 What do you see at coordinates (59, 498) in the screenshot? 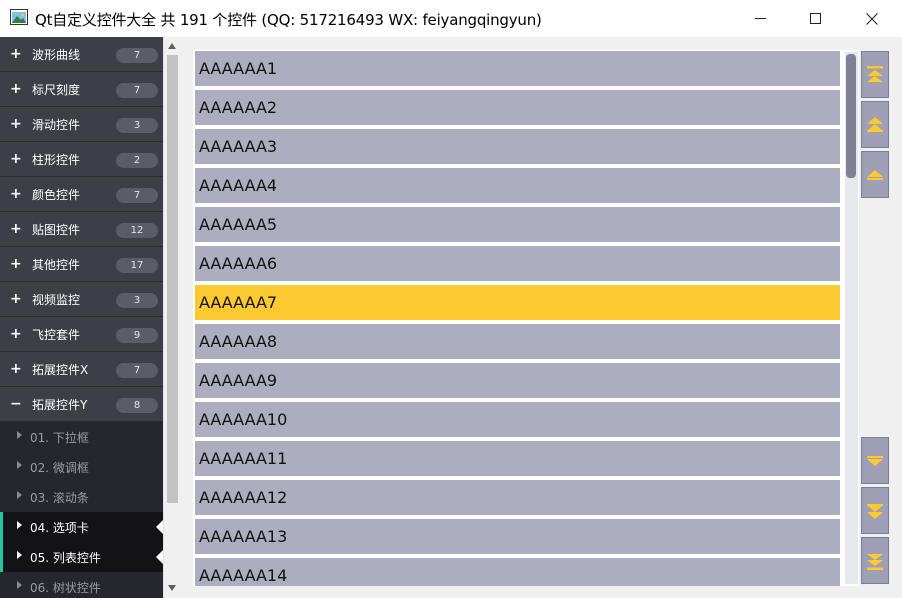
I see `sidebar-subitem-label: 03. 滚动条` at bounding box center [59, 498].